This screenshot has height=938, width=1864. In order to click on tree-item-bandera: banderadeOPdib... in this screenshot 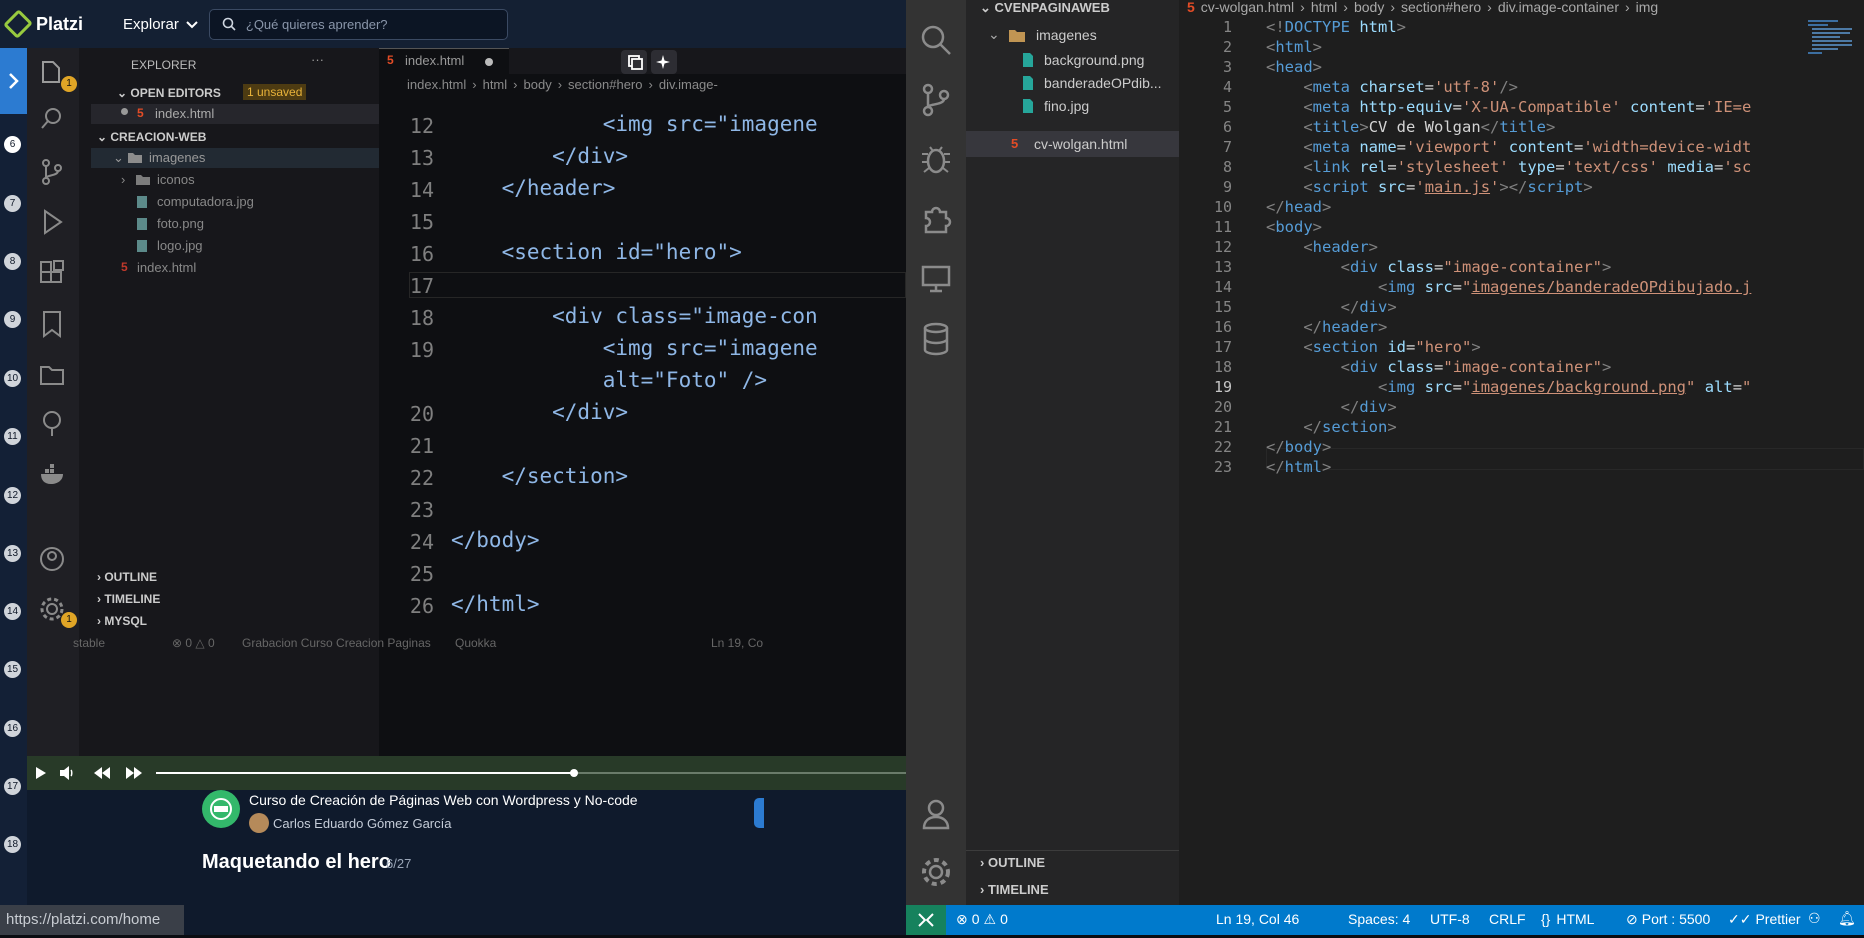, I will do `click(1072, 83)`.